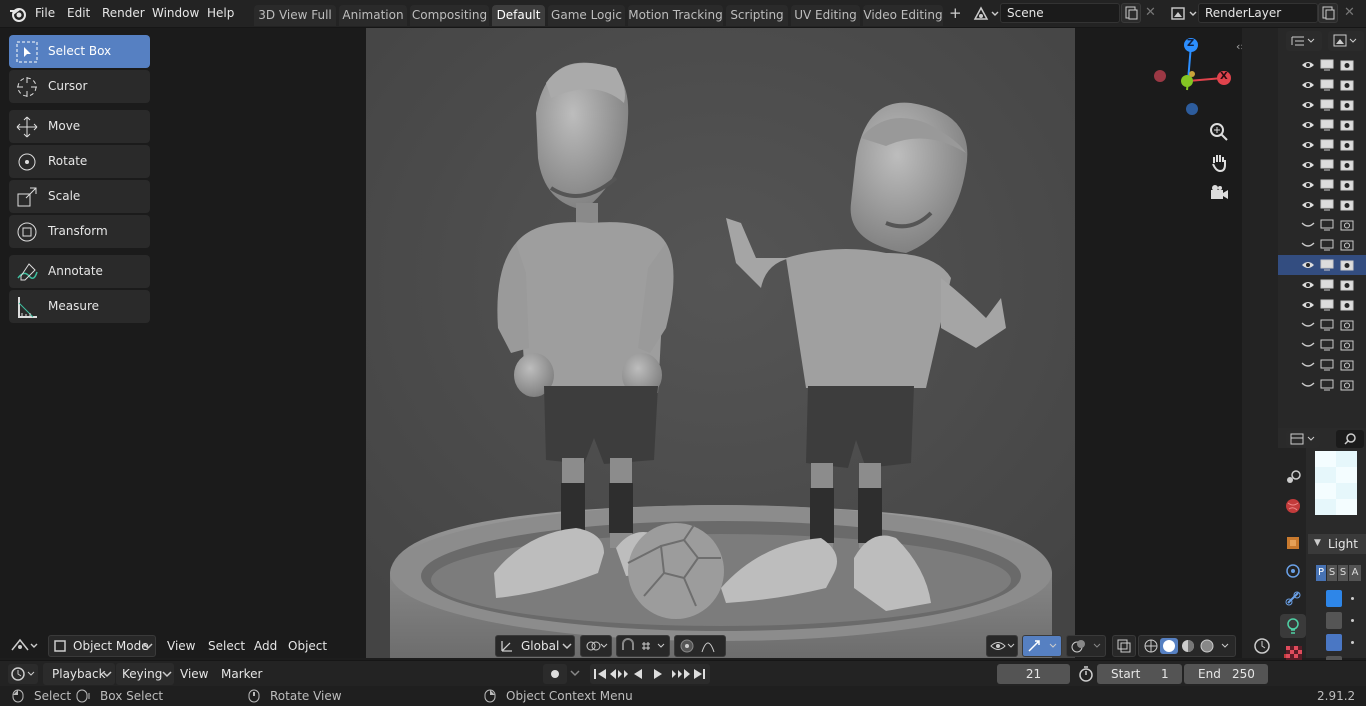  Describe the element at coordinates (1258, 13) in the screenshot. I see `render-layer-field: RenderLayer` at that location.